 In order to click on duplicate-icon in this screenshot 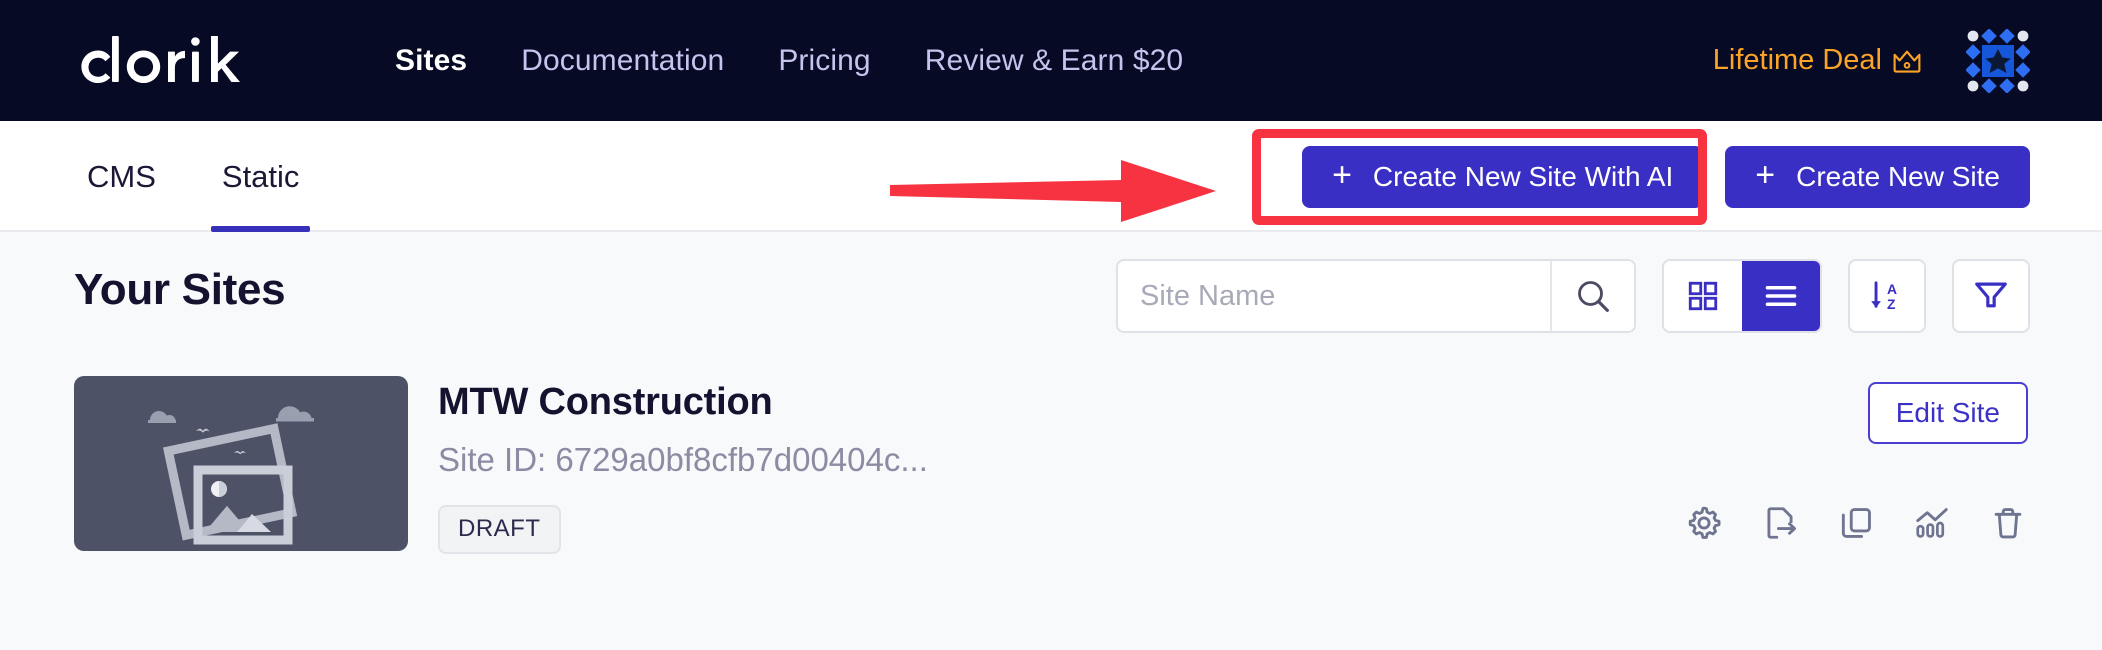, I will do `click(1856, 523)`.